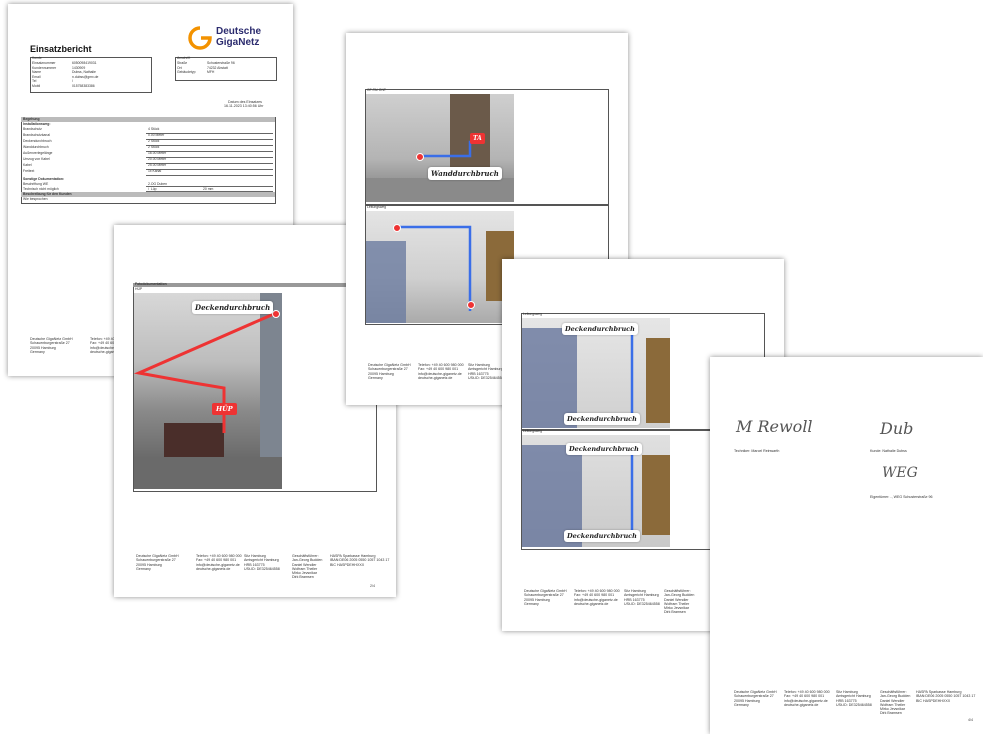 The width and height of the screenshot is (983, 734). I want to click on label-huep: HÜP, so click(224, 409).